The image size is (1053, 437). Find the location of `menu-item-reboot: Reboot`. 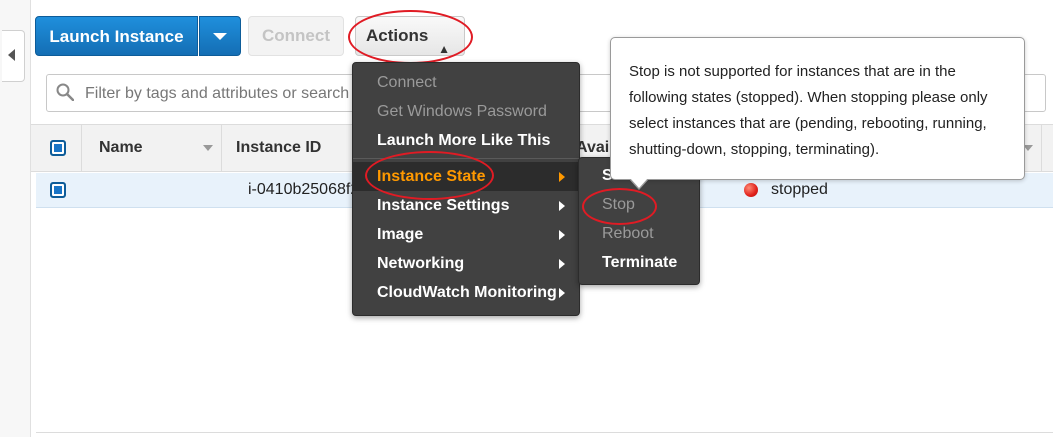

menu-item-reboot: Reboot is located at coordinates (628, 233).